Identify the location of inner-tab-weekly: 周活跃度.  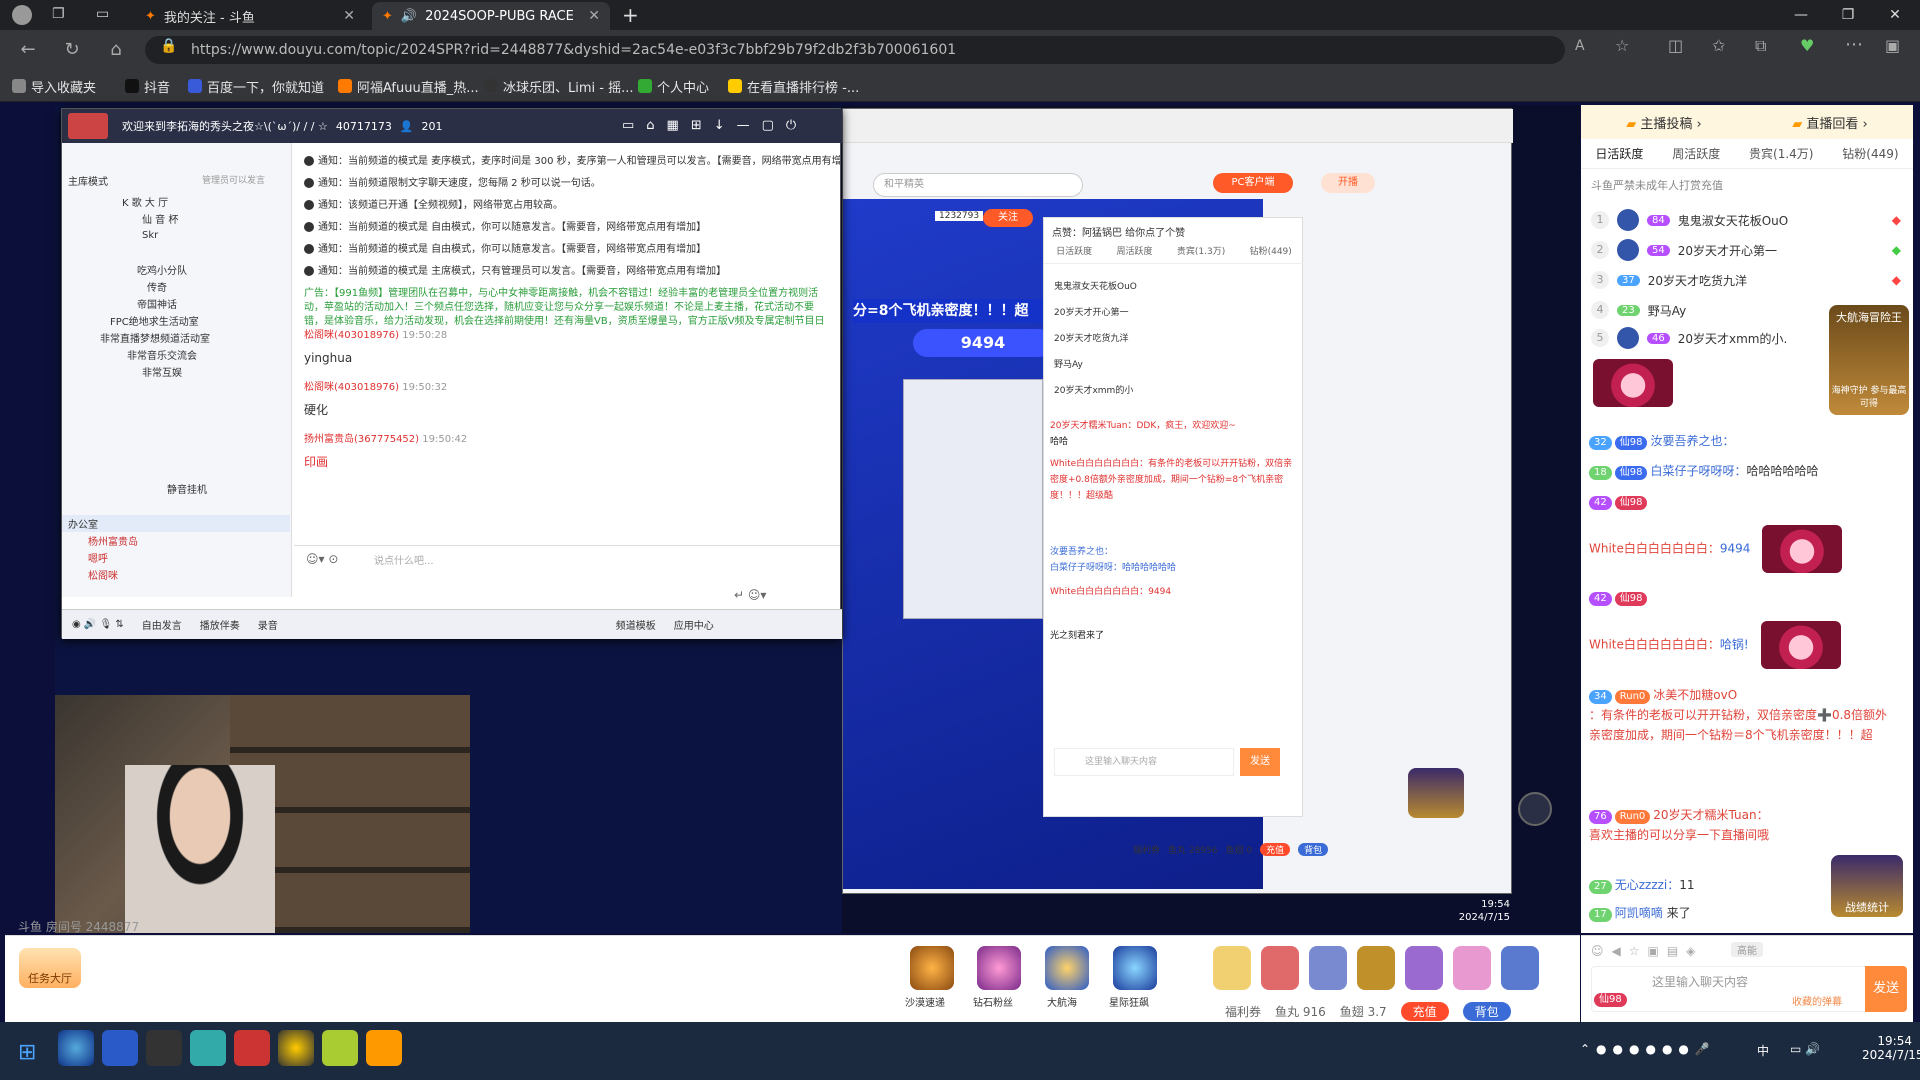
(1135, 253).